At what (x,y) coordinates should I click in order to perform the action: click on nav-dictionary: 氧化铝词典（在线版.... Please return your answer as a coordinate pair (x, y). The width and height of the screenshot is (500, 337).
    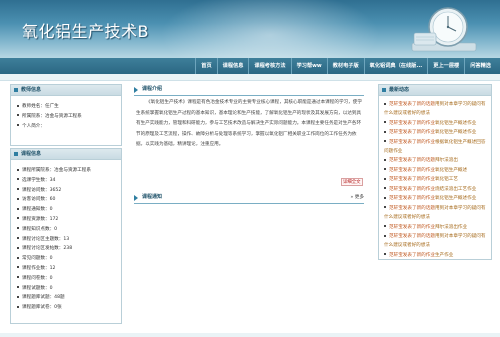
    Looking at the image, I should click on (395, 66).